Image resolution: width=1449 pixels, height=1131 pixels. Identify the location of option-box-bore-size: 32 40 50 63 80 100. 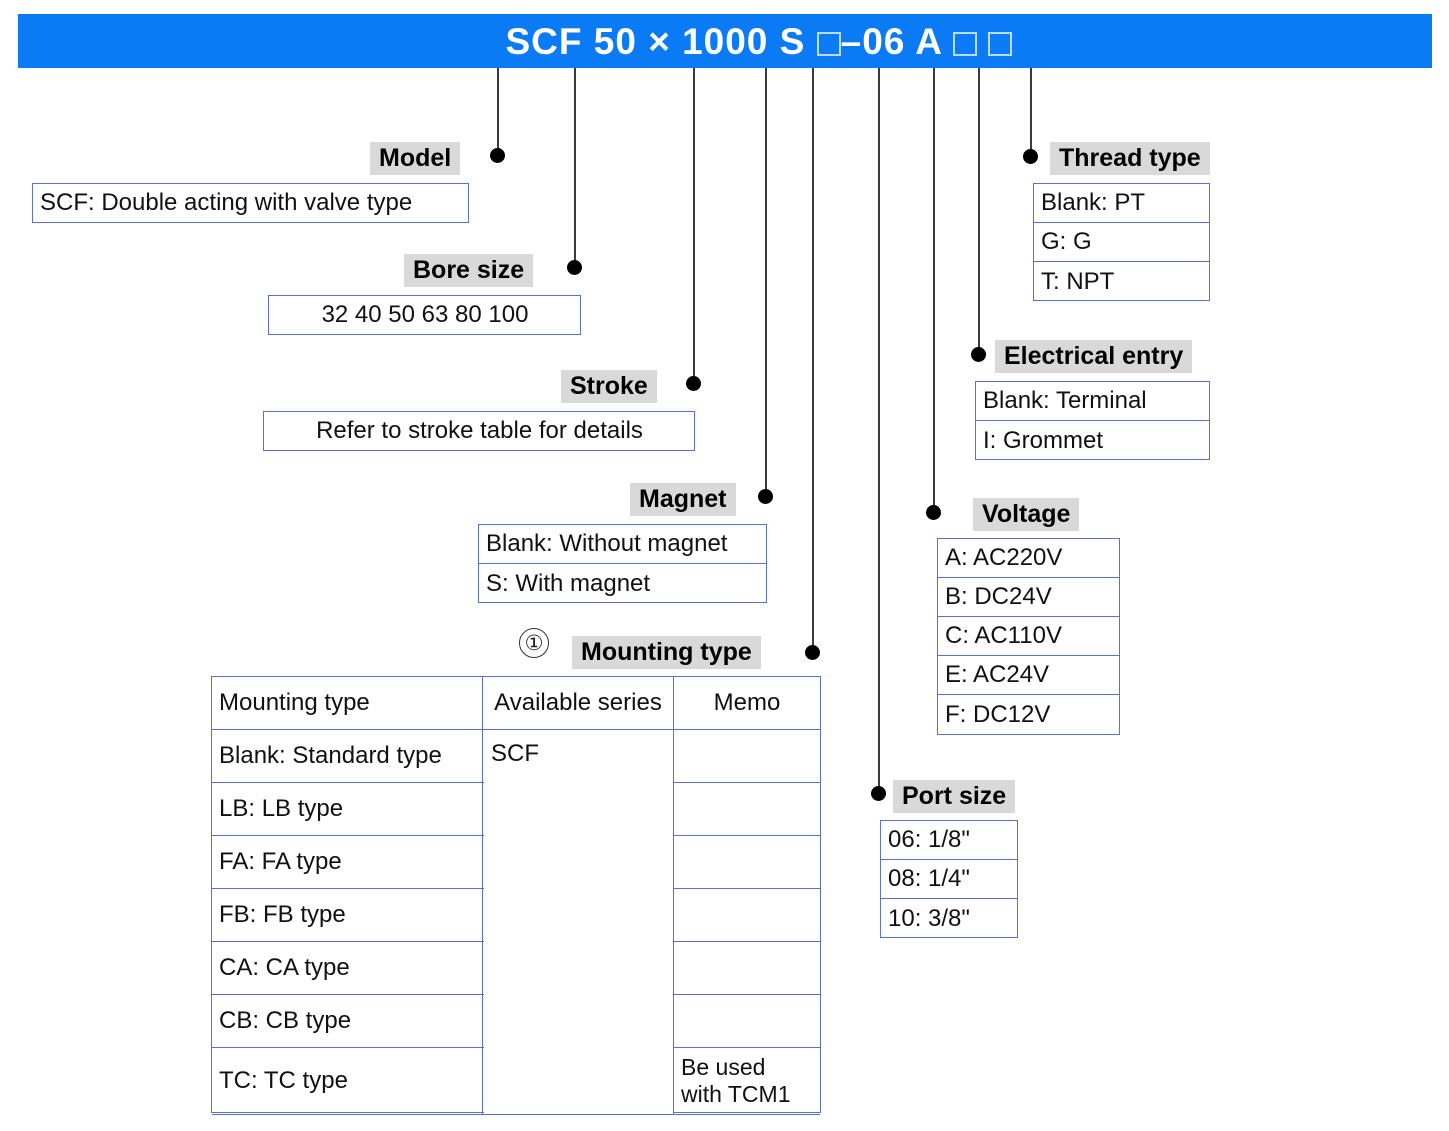
(424, 315).